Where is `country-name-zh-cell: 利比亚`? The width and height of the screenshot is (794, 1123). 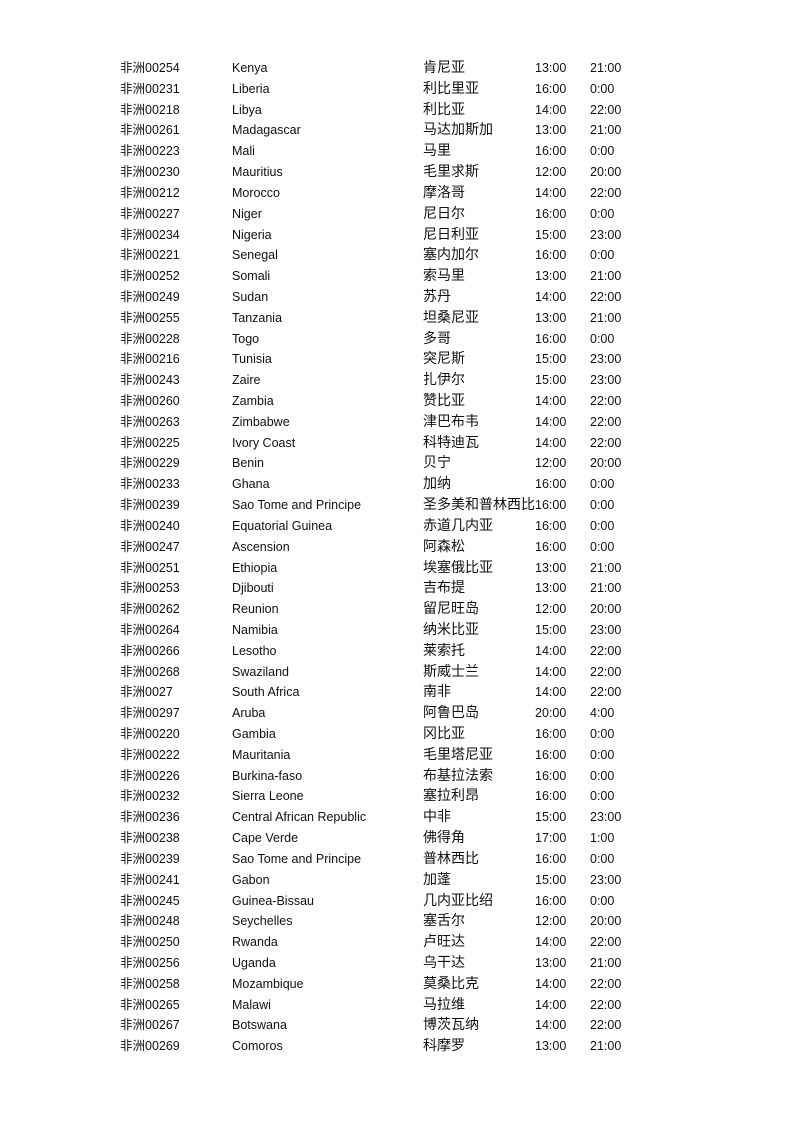
country-name-zh-cell: 利比亚 is located at coordinates (444, 109).